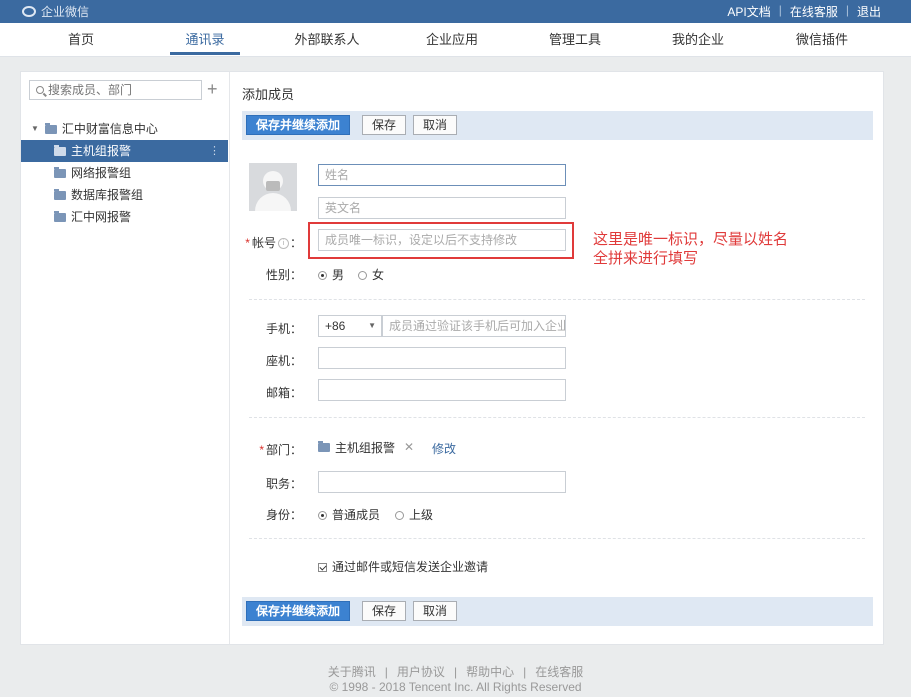  What do you see at coordinates (559, 672) in the screenshot?
I see `footer-link-support: 在线客服` at bounding box center [559, 672].